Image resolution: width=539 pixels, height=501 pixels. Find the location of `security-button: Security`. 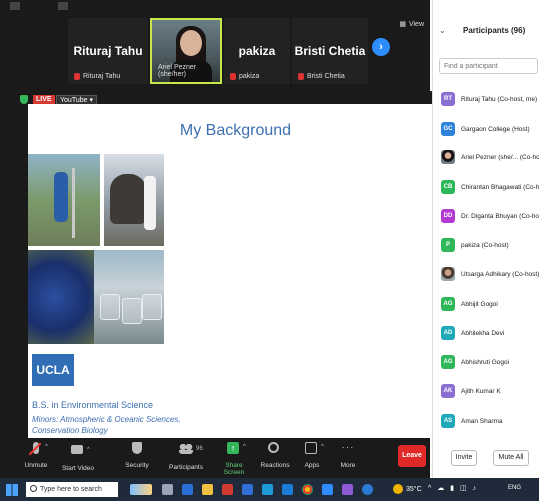

security-button: Security is located at coordinates (137, 455).